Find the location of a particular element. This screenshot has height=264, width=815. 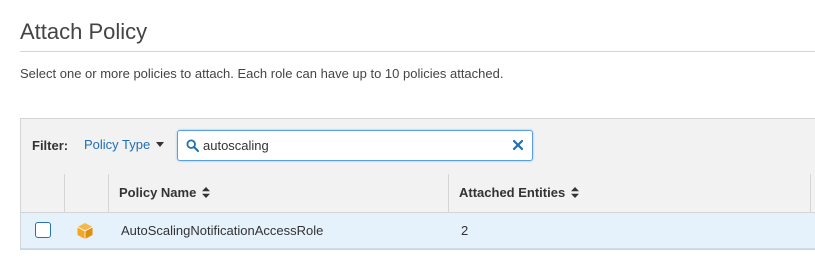

cube-icon is located at coordinates (85, 231).